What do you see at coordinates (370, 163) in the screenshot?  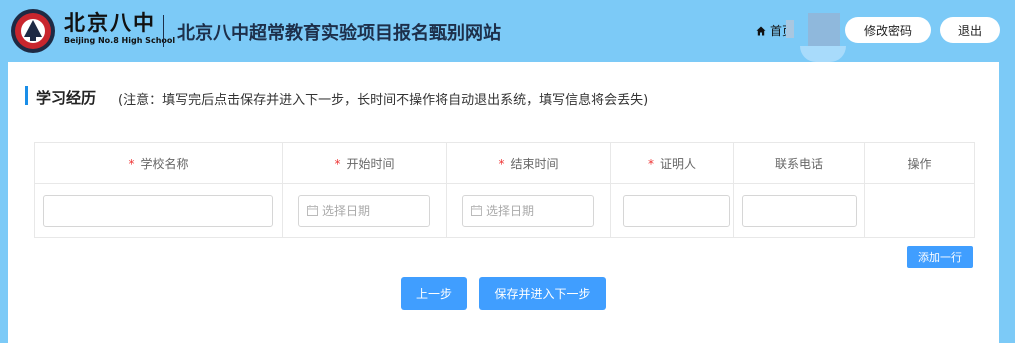 I see `column-header-label: 开始时间` at bounding box center [370, 163].